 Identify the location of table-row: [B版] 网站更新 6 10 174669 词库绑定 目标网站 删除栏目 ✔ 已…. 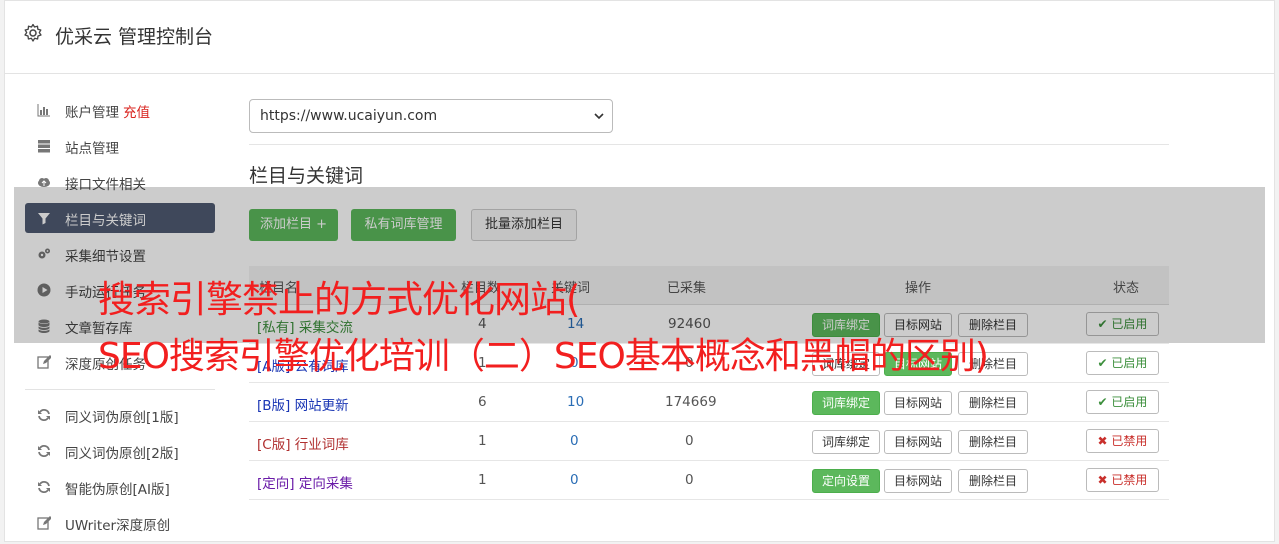
(709, 402).